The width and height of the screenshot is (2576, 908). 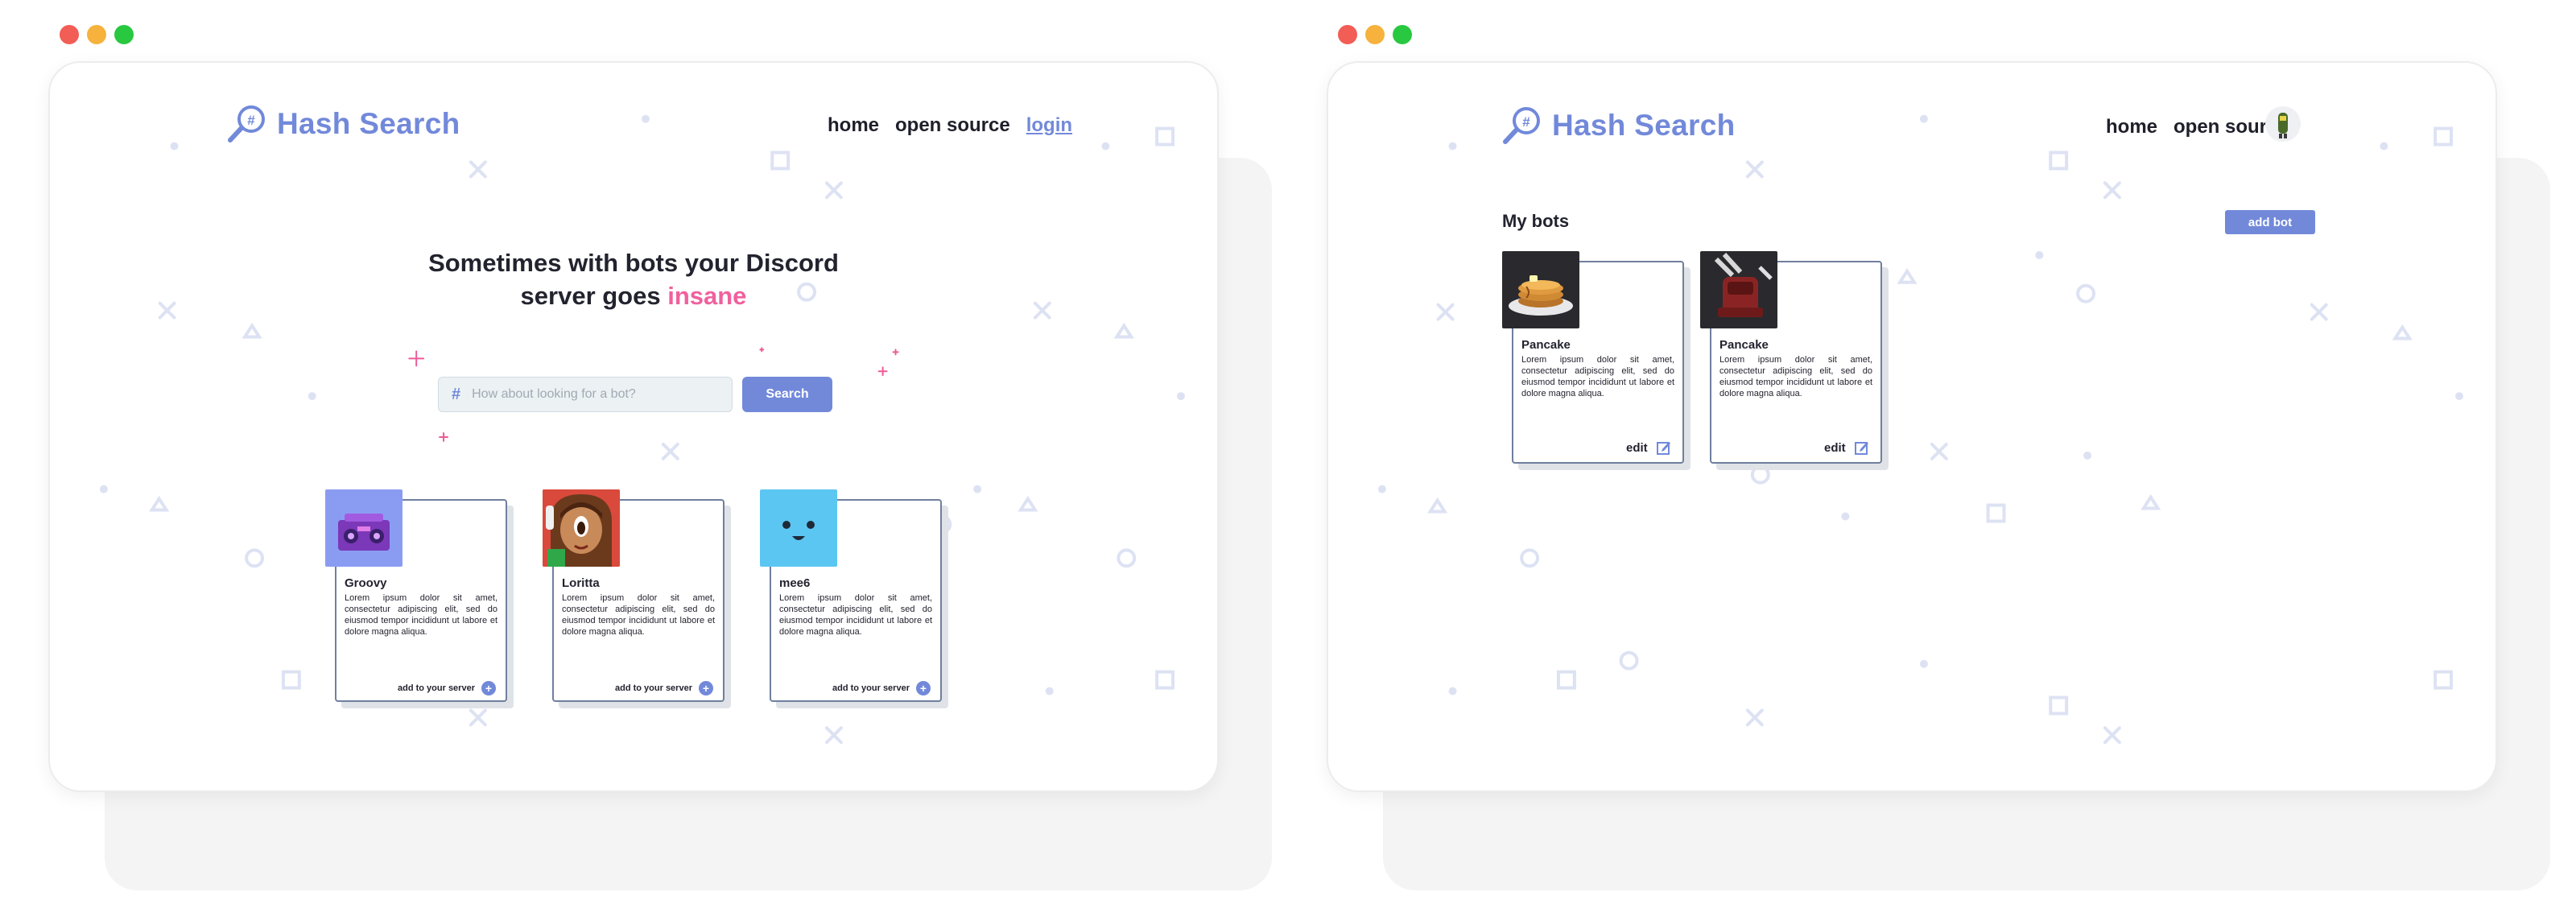 I want to click on blue-face-avatar, so click(x=798, y=528).